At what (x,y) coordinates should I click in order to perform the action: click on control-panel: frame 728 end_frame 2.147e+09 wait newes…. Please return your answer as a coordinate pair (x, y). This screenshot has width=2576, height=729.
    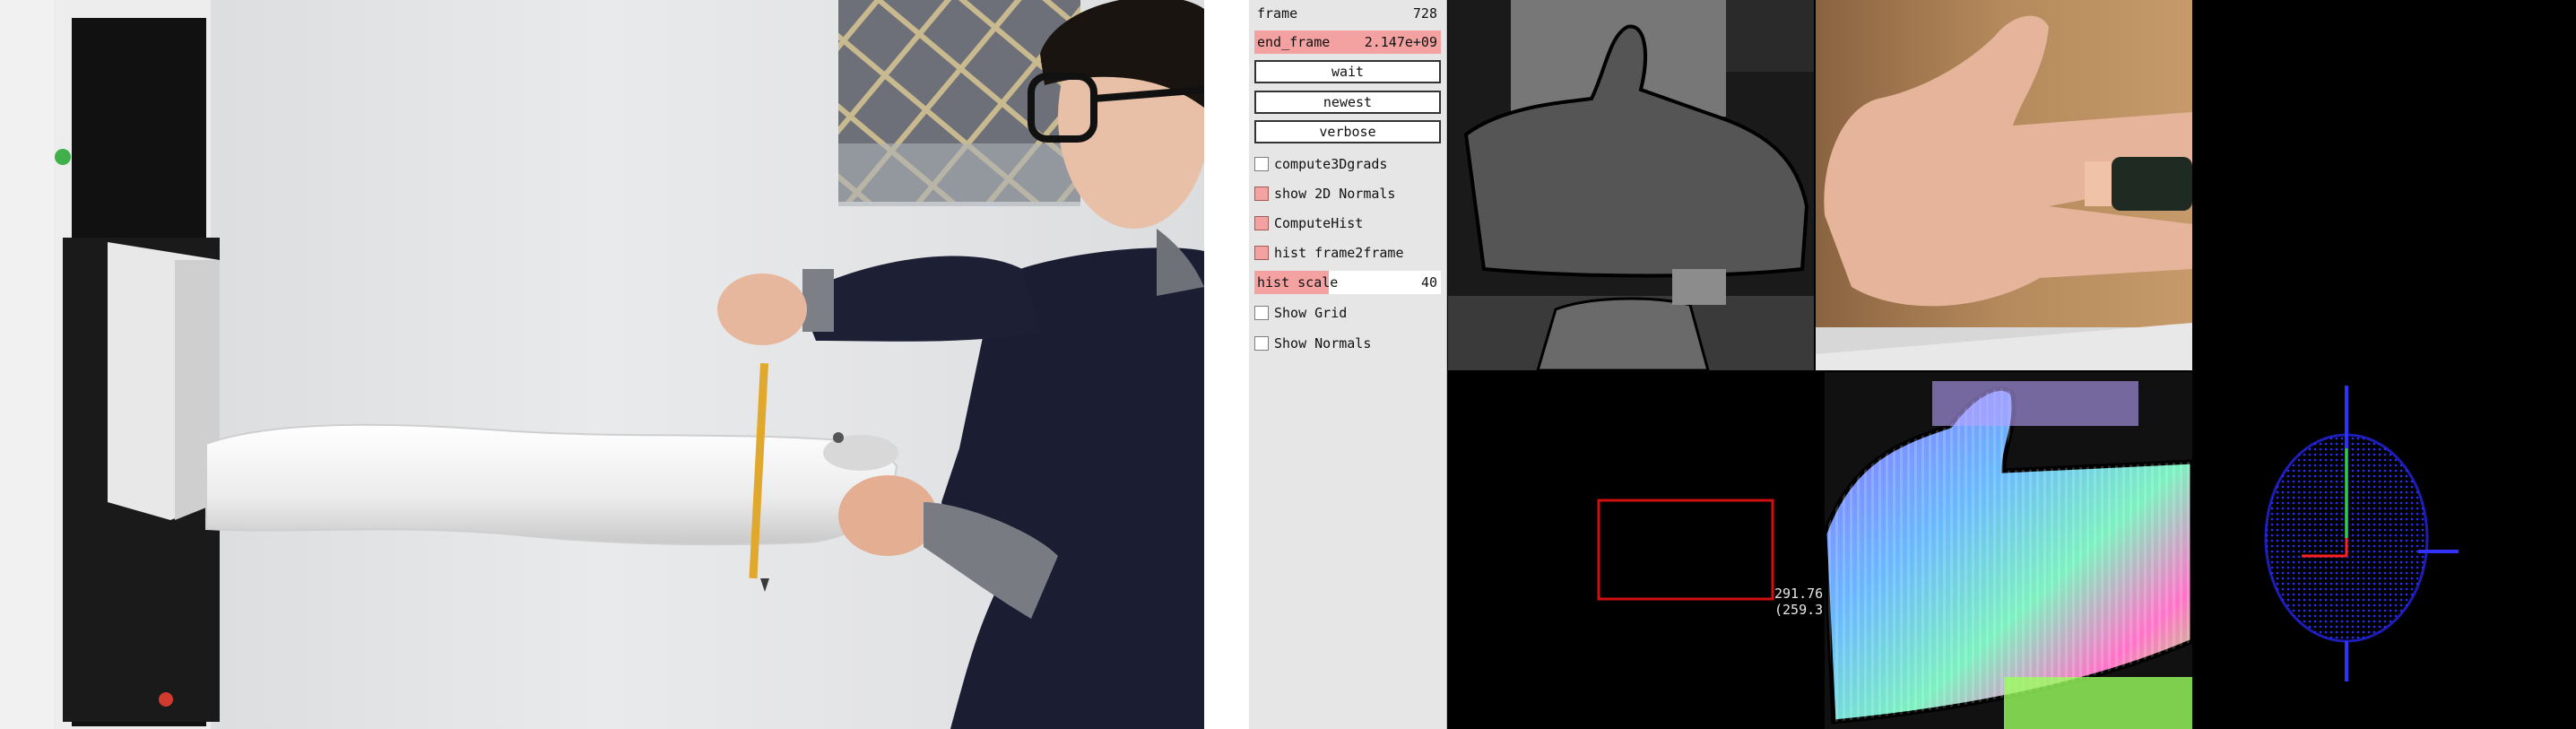
    Looking at the image, I should click on (1348, 364).